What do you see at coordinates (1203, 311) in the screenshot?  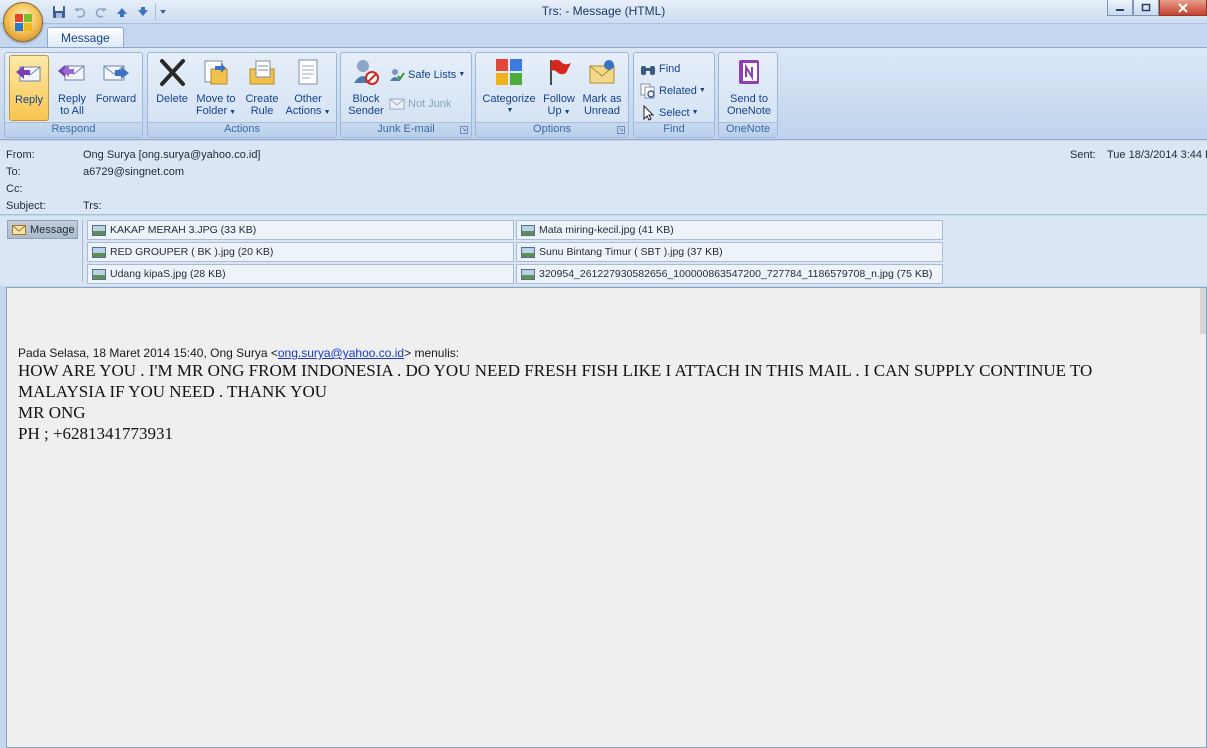 I see `scrollbar` at bounding box center [1203, 311].